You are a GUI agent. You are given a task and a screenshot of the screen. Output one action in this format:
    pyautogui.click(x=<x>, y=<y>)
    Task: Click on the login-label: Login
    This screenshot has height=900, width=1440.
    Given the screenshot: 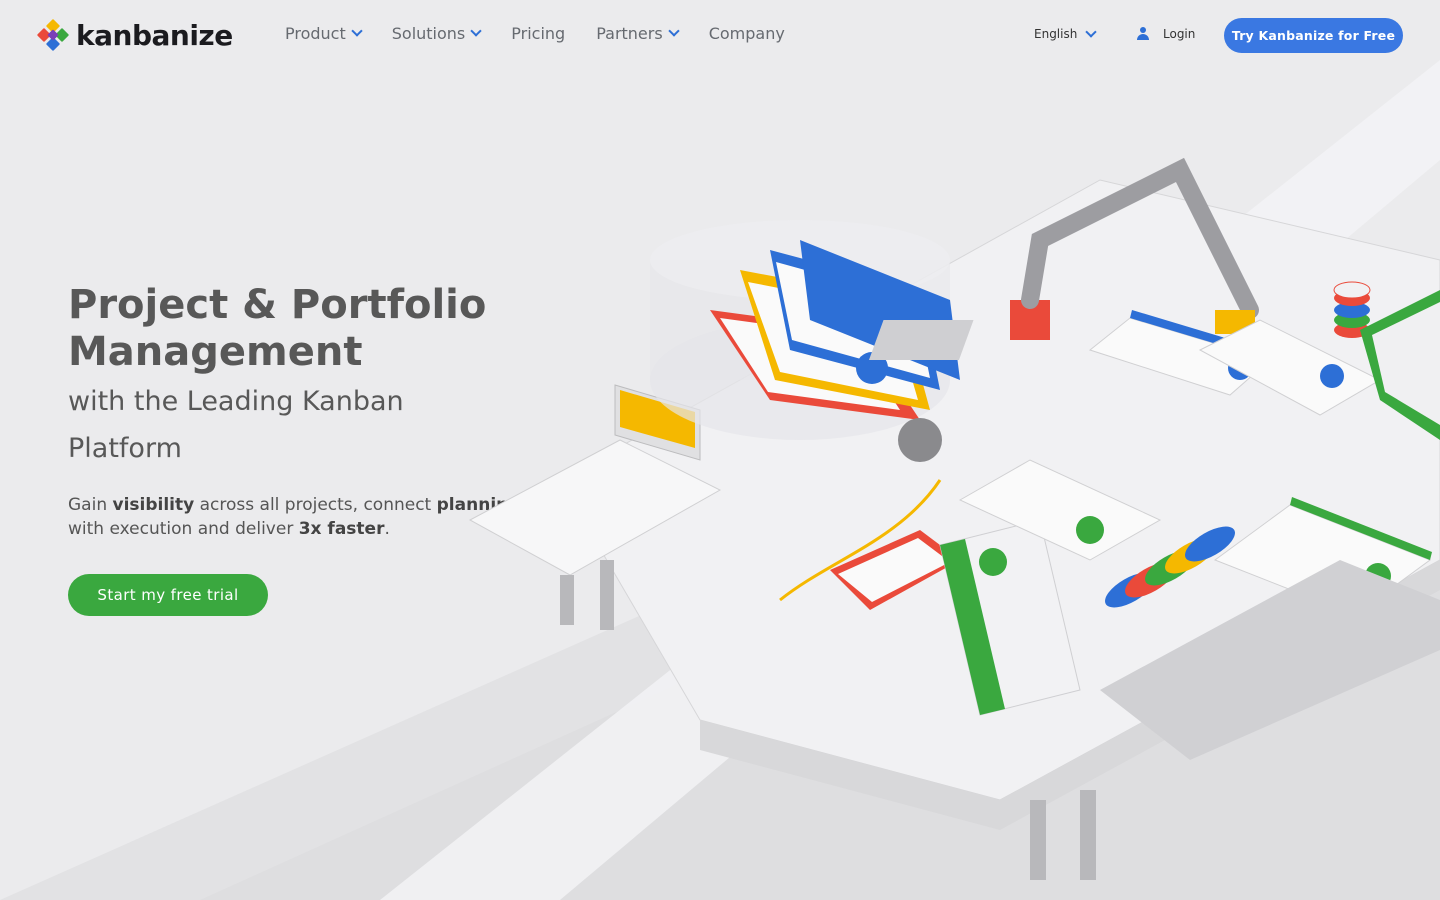 What is the action you would take?
    pyautogui.click(x=1179, y=34)
    